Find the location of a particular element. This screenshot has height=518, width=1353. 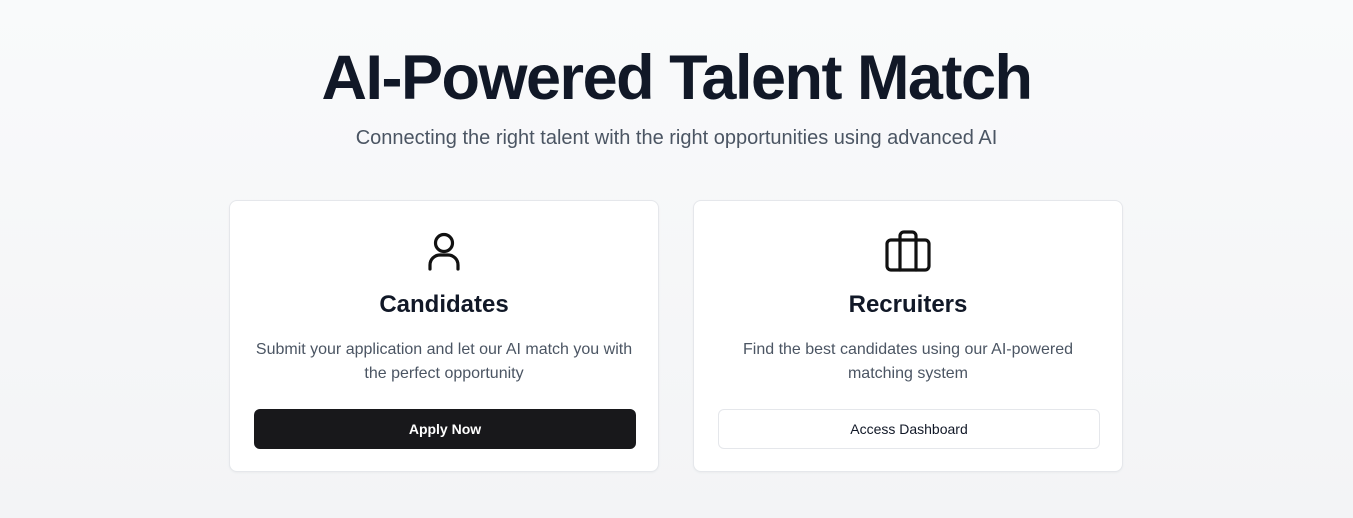

candidates-title: Candidates is located at coordinates (444, 304).